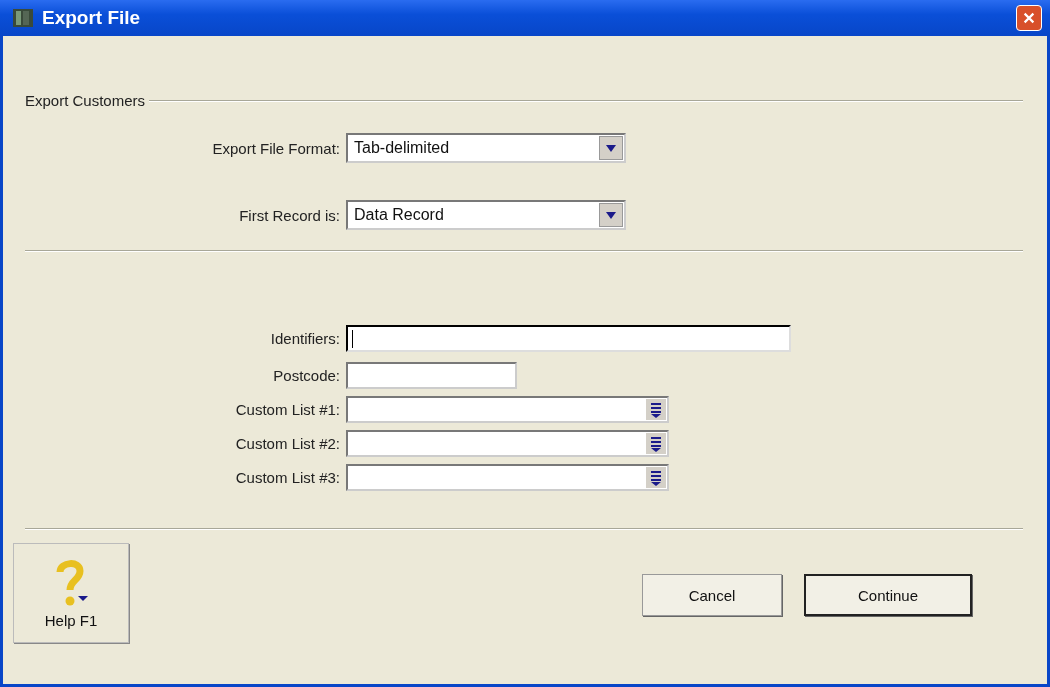 This screenshot has width=1050, height=687. What do you see at coordinates (306, 375) in the screenshot?
I see `field-label: Postcode:` at bounding box center [306, 375].